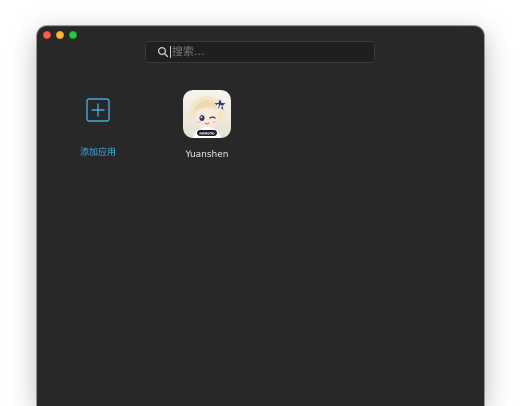 This screenshot has height=406, width=521. I want to click on search-input, so click(266, 52).